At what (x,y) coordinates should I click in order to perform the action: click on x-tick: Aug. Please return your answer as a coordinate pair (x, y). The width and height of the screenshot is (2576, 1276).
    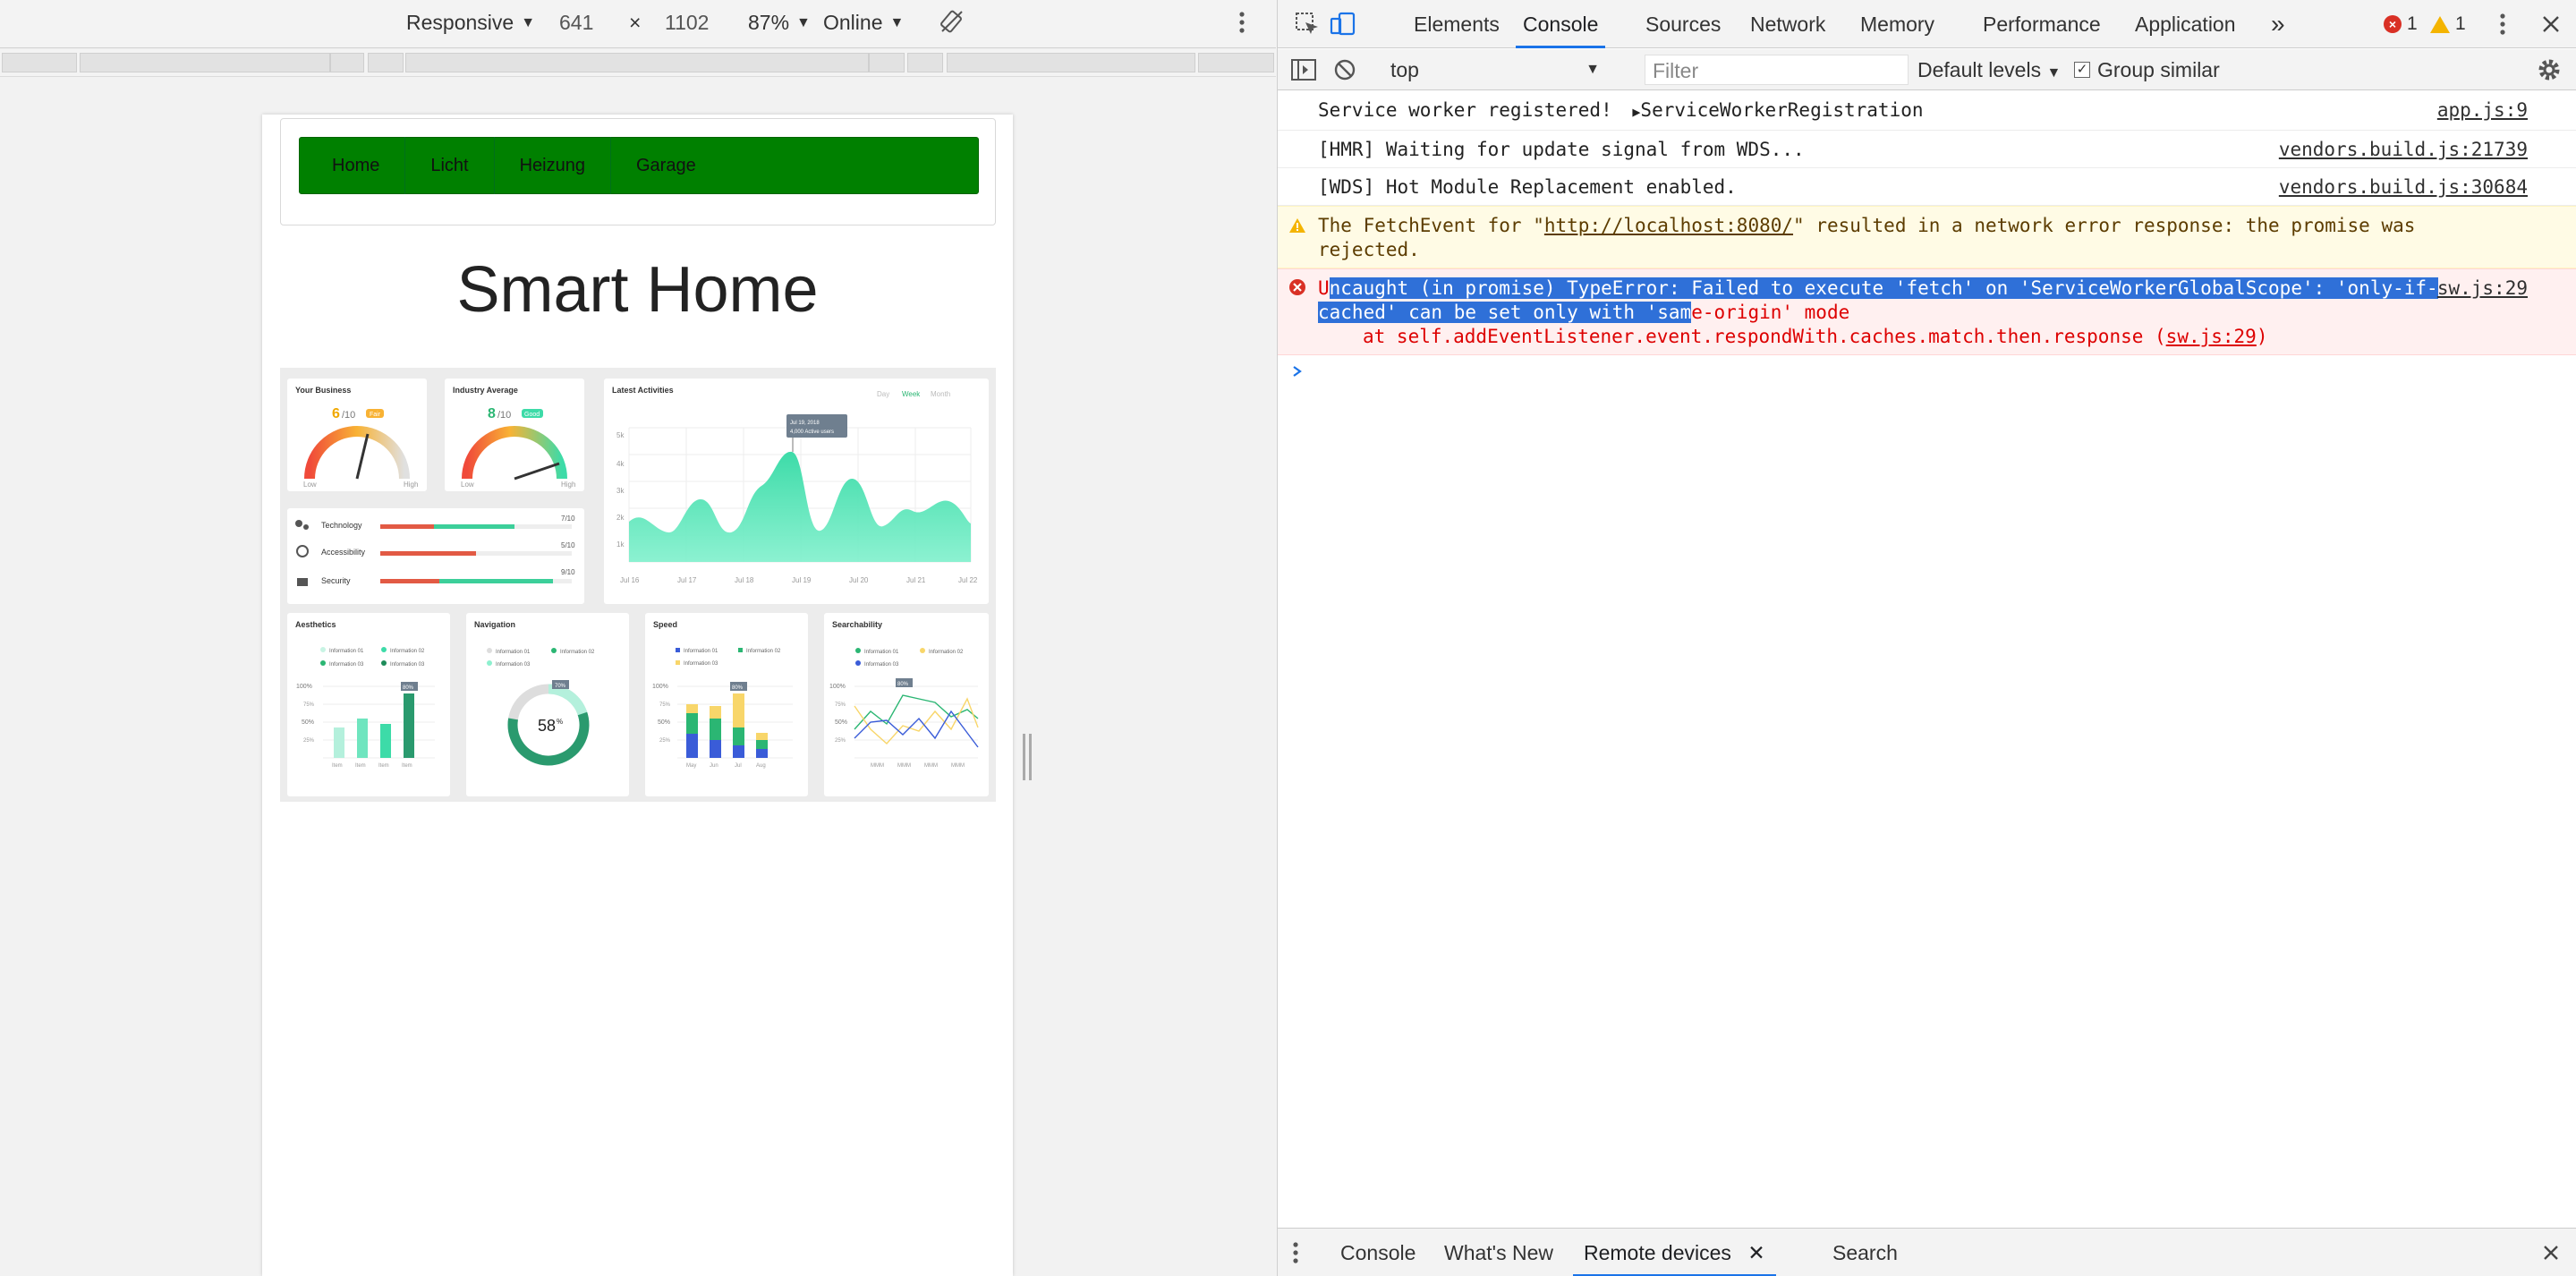
    Looking at the image, I should click on (761, 766).